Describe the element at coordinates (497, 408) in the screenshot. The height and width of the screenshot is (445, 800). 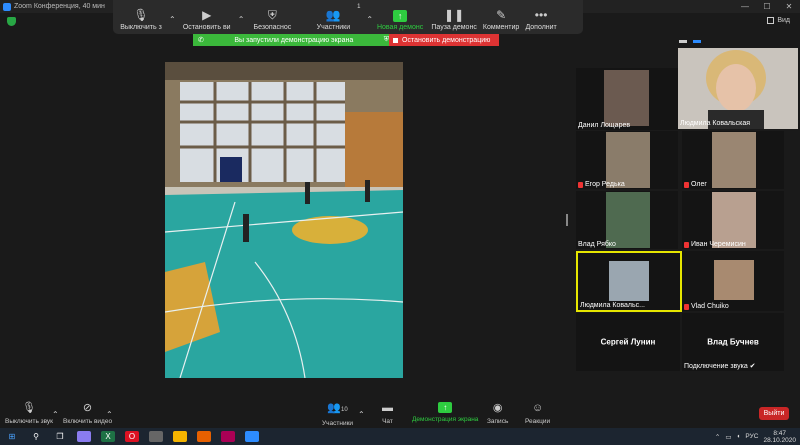
I see `record-icon: ◉` at that location.